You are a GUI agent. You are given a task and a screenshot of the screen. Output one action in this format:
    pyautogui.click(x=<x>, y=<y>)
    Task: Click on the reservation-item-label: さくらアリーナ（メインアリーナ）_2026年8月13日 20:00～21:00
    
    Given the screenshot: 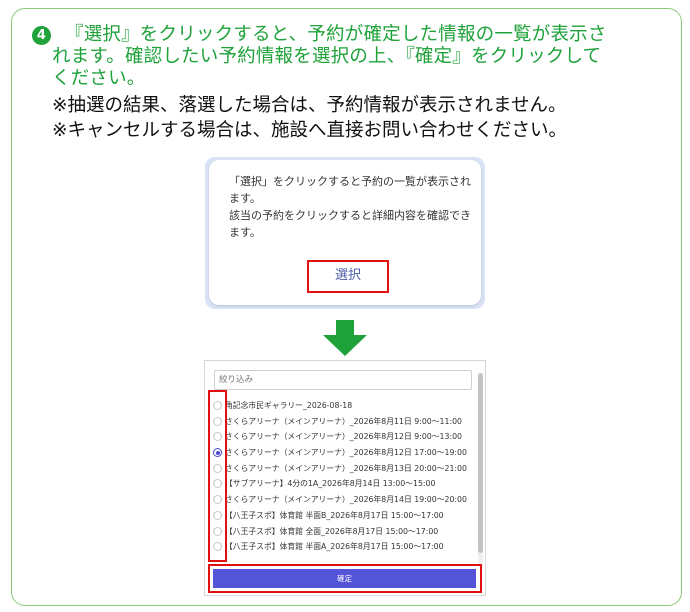 What is the action you would take?
    pyautogui.click(x=346, y=468)
    